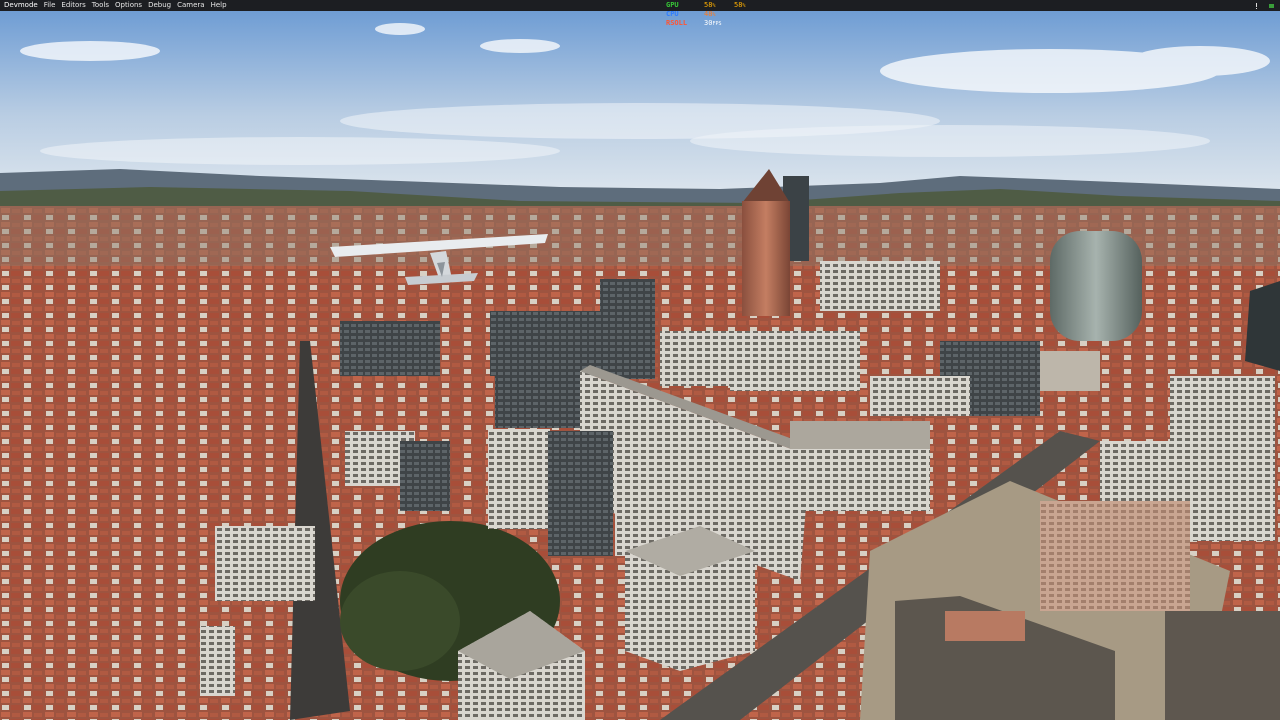 This screenshot has height=720, width=1280. Describe the element at coordinates (1271, 6) in the screenshot. I see `status-icon` at that location.